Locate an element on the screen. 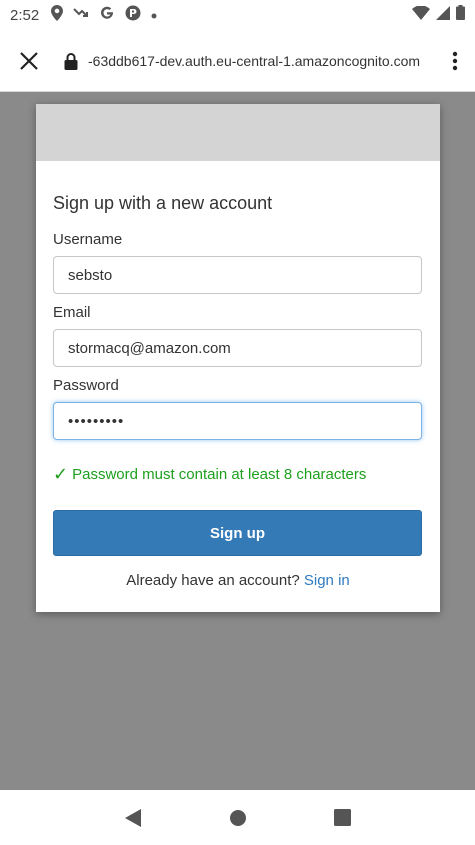 The image size is (475, 845). back-icon is located at coordinates (132, 817).